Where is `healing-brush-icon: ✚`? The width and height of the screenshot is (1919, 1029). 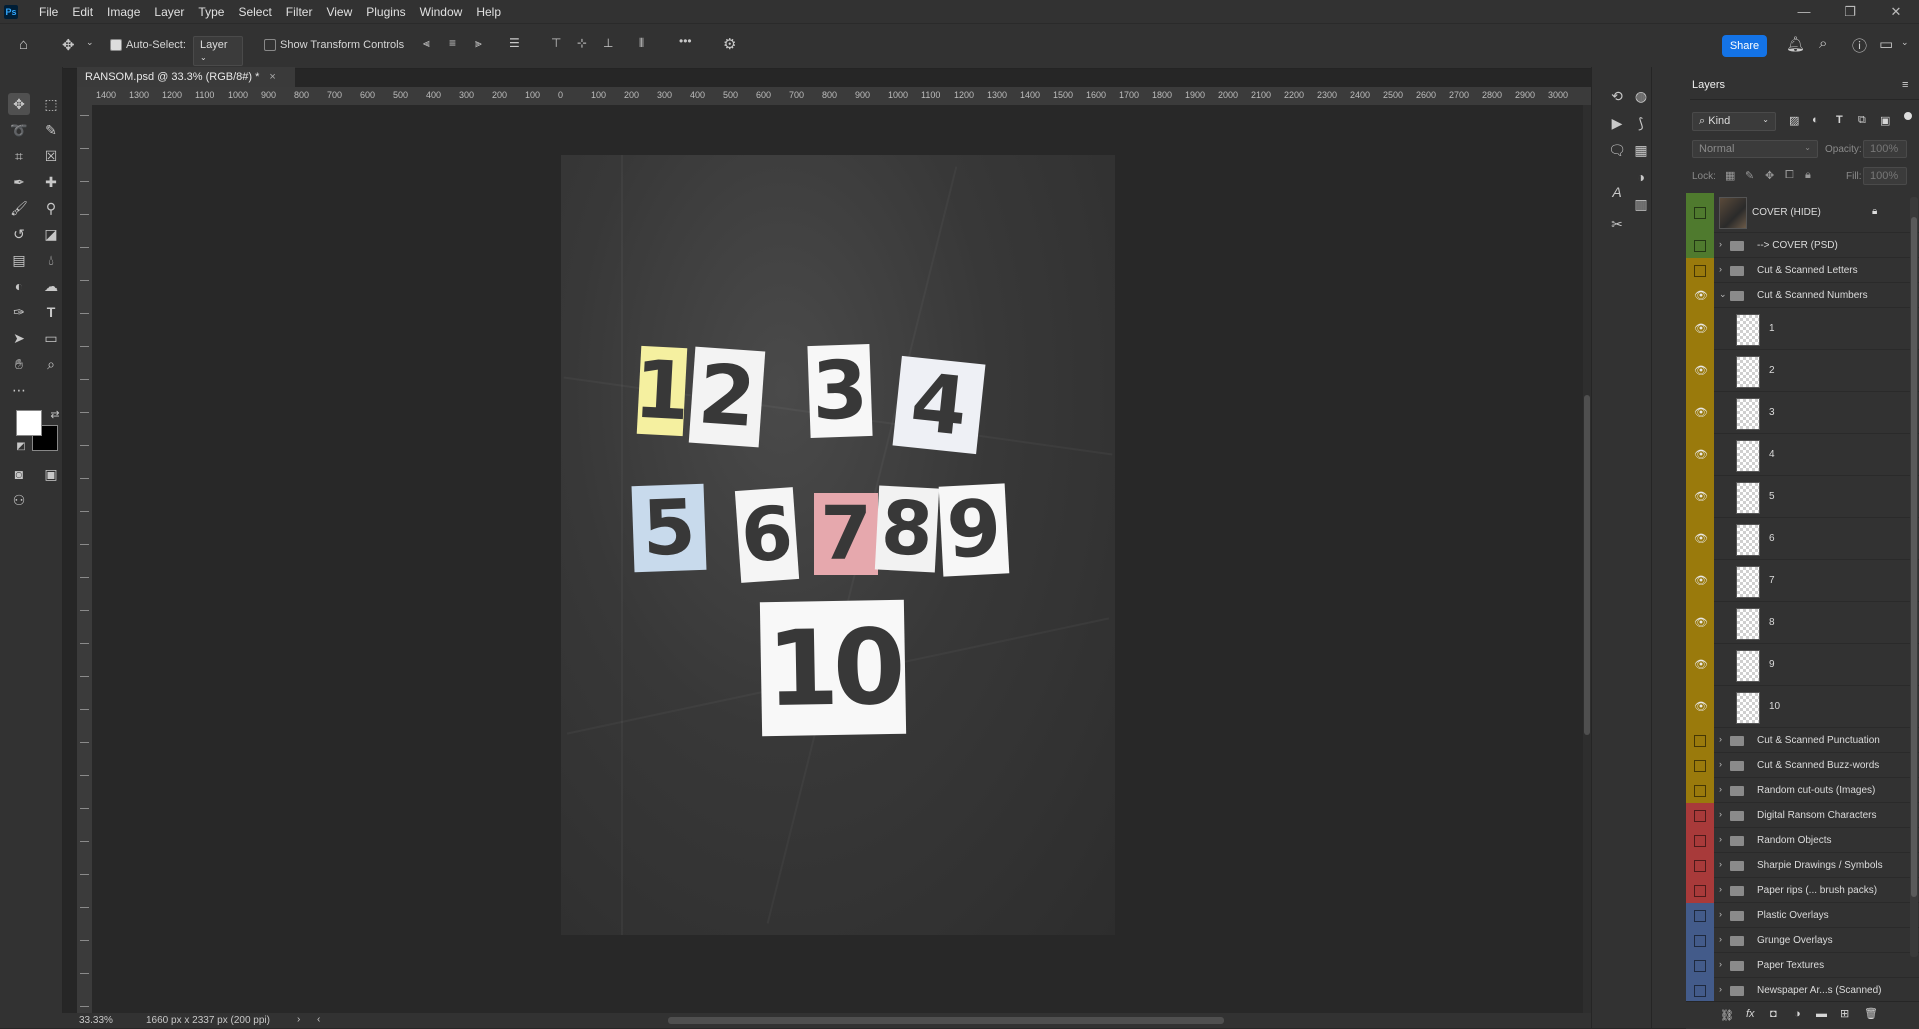 healing-brush-icon: ✚ is located at coordinates (51, 182).